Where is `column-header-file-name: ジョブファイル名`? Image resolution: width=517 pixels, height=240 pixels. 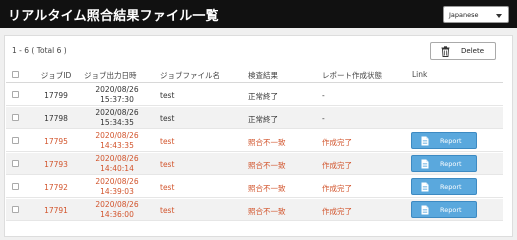
column-header-file-name: ジョブファイル名 is located at coordinates (190, 75).